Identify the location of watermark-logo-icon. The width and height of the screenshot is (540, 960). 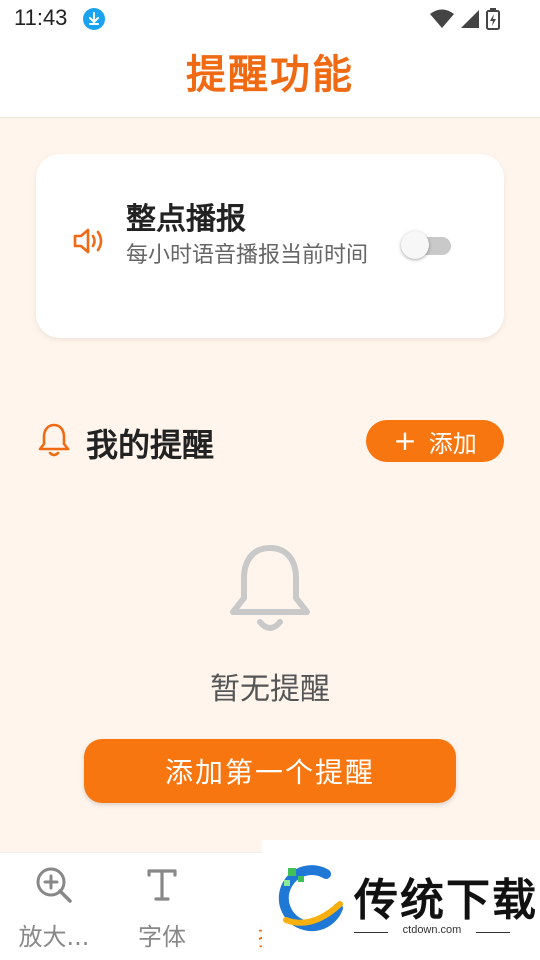
(311, 902).